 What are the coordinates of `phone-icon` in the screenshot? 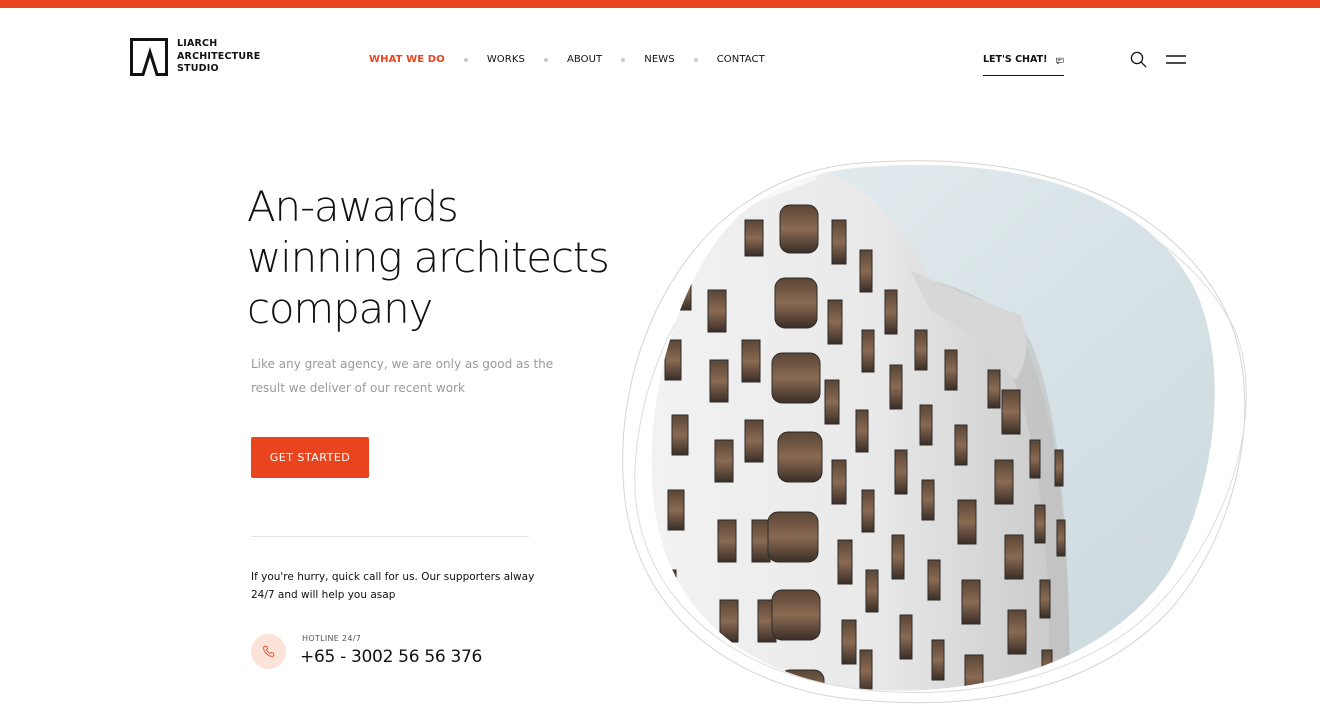 It's located at (269, 651).